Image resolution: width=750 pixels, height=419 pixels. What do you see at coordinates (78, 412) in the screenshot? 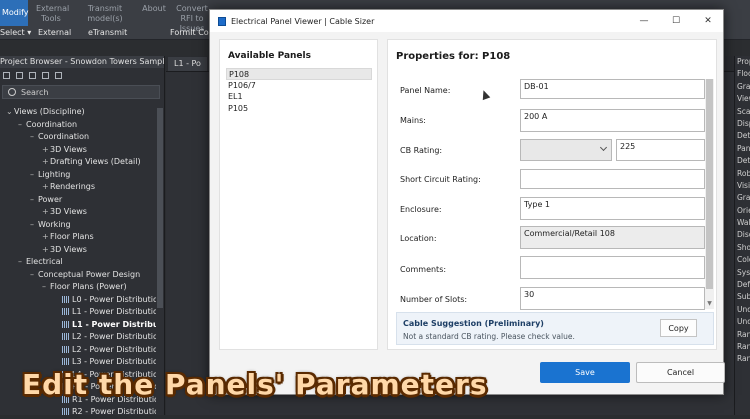
I see `tree-item: R2 - Power Distribution Desi` at bounding box center [78, 412].